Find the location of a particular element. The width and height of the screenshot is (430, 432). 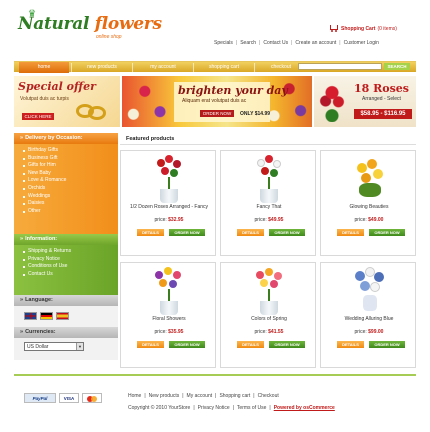

search-input is located at coordinates (340, 66).